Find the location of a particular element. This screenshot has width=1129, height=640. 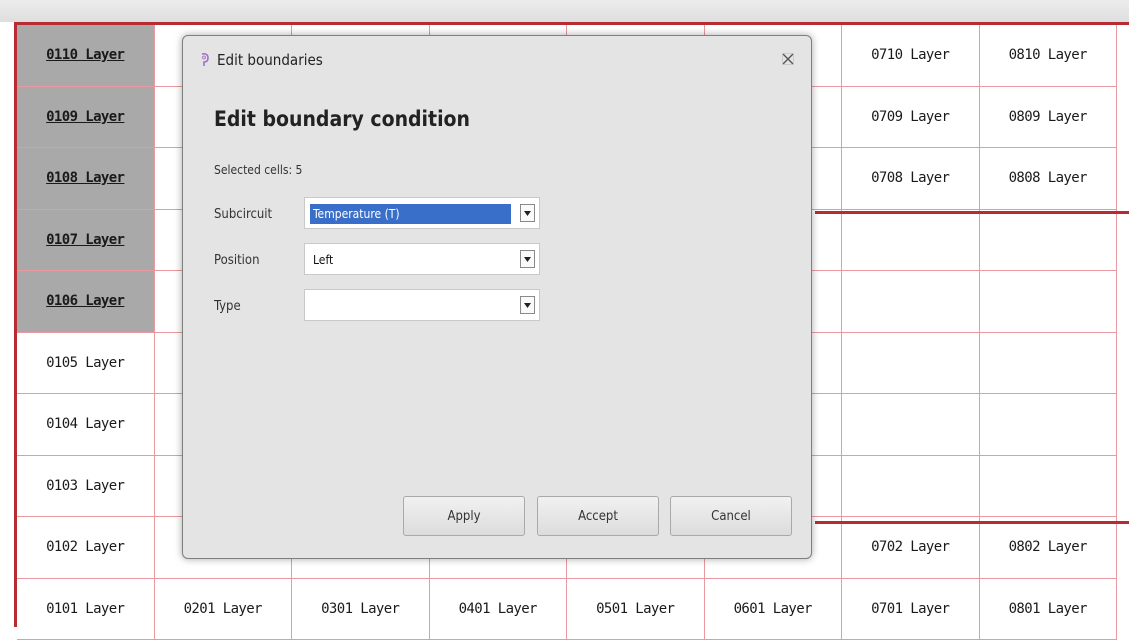

grid-cell: 0701 Layer is located at coordinates (911, 609).